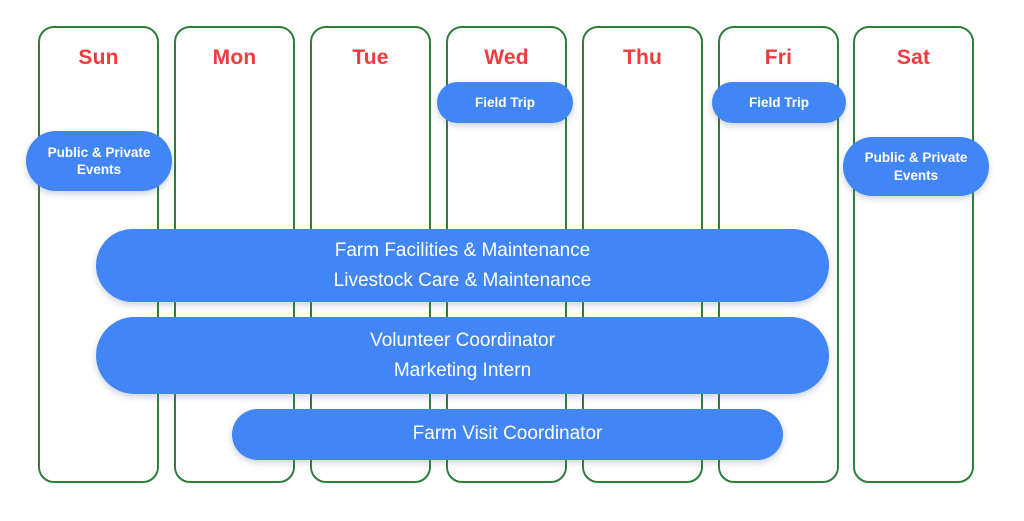 This screenshot has width=1024, height=521. I want to click on pill-line-1: Volunteer Coordinator, so click(462, 341).